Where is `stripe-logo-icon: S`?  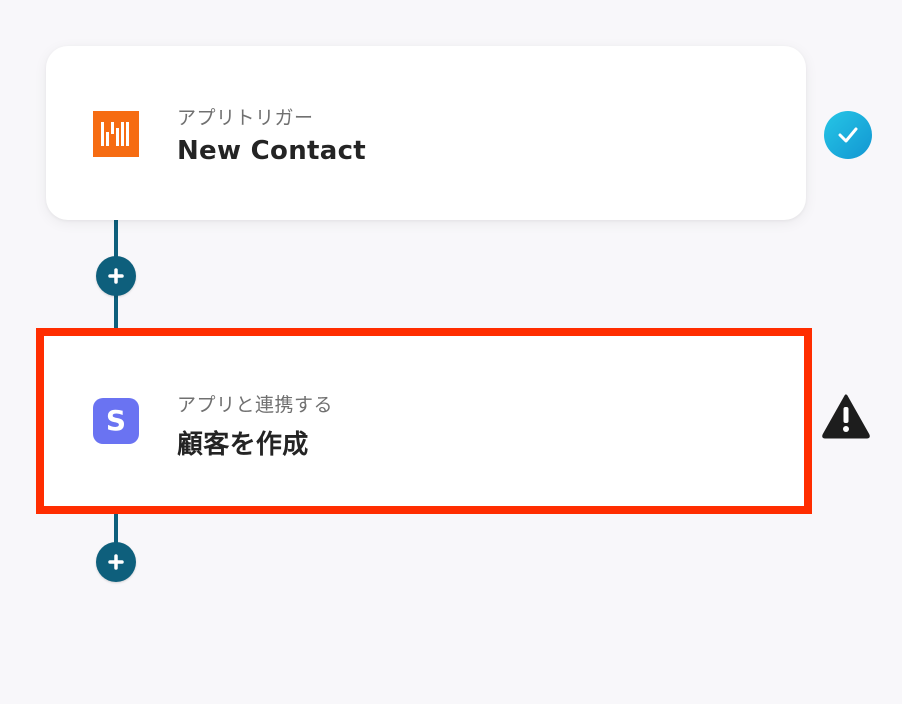
stripe-logo-icon: S is located at coordinates (116, 421).